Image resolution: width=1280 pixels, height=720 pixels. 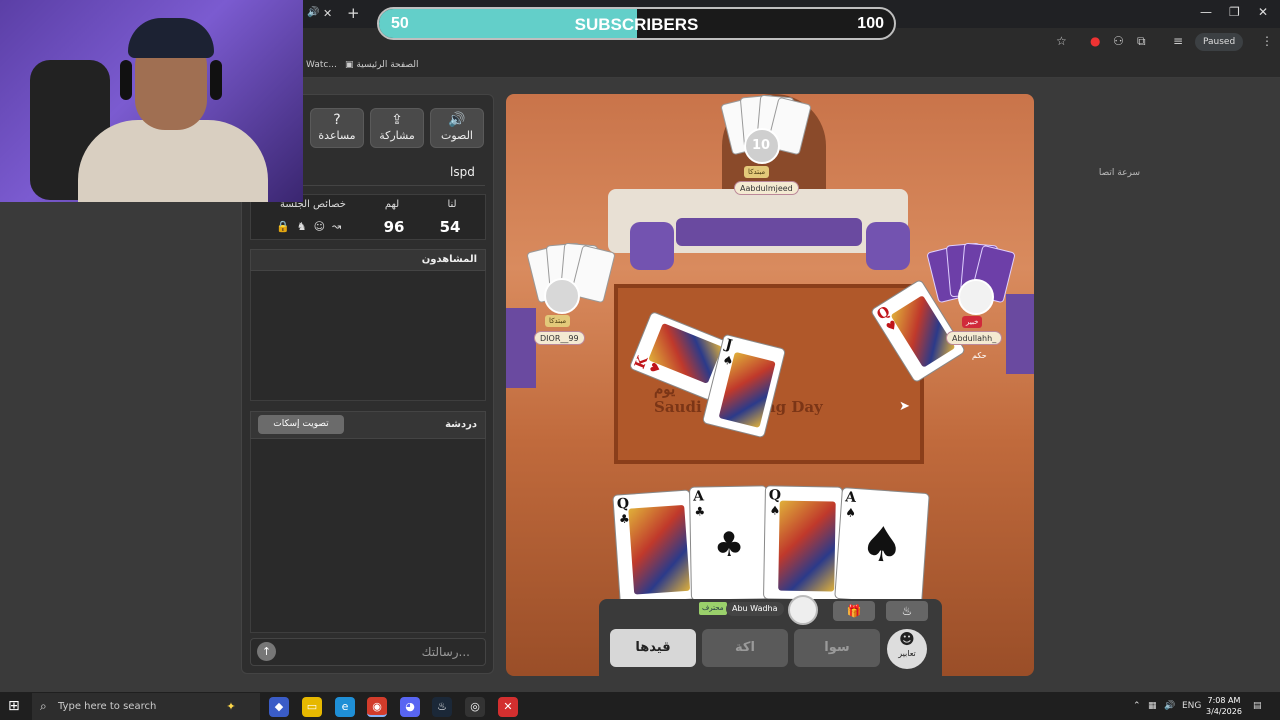 What do you see at coordinates (368, 536) in the screenshot?
I see `chat-messages` at bounding box center [368, 536].